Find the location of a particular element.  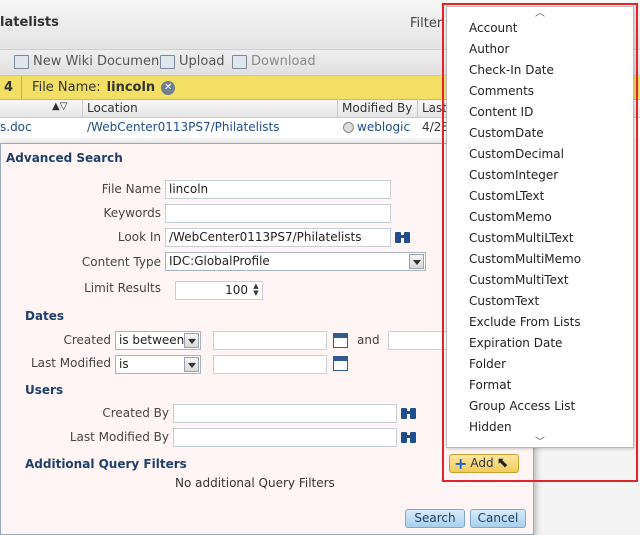

wiki-document-icon is located at coordinates (21, 61).